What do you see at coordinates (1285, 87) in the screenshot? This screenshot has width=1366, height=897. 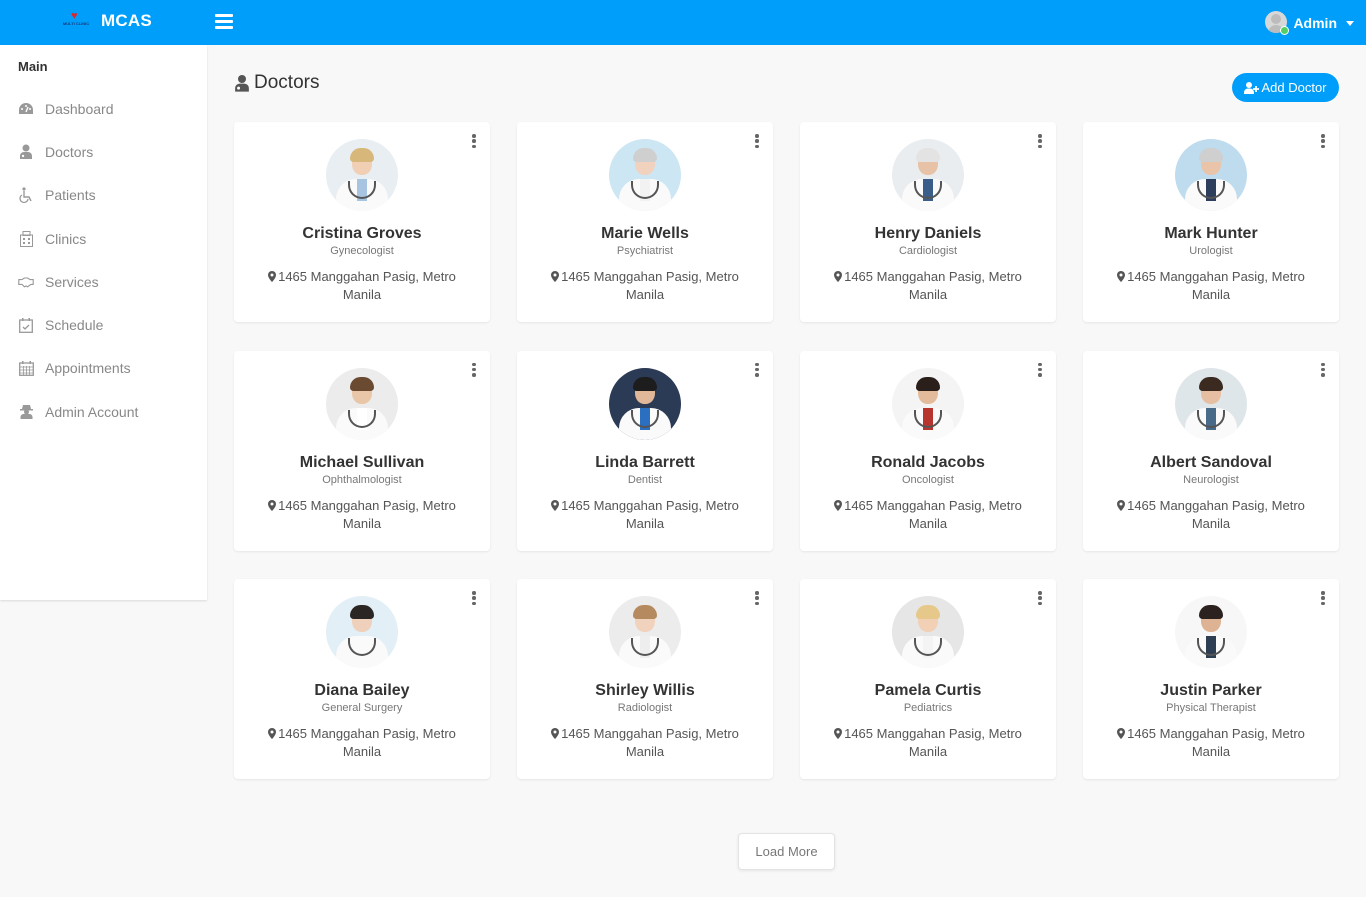 I see `add-doctor-button: Add Doctor` at bounding box center [1285, 87].